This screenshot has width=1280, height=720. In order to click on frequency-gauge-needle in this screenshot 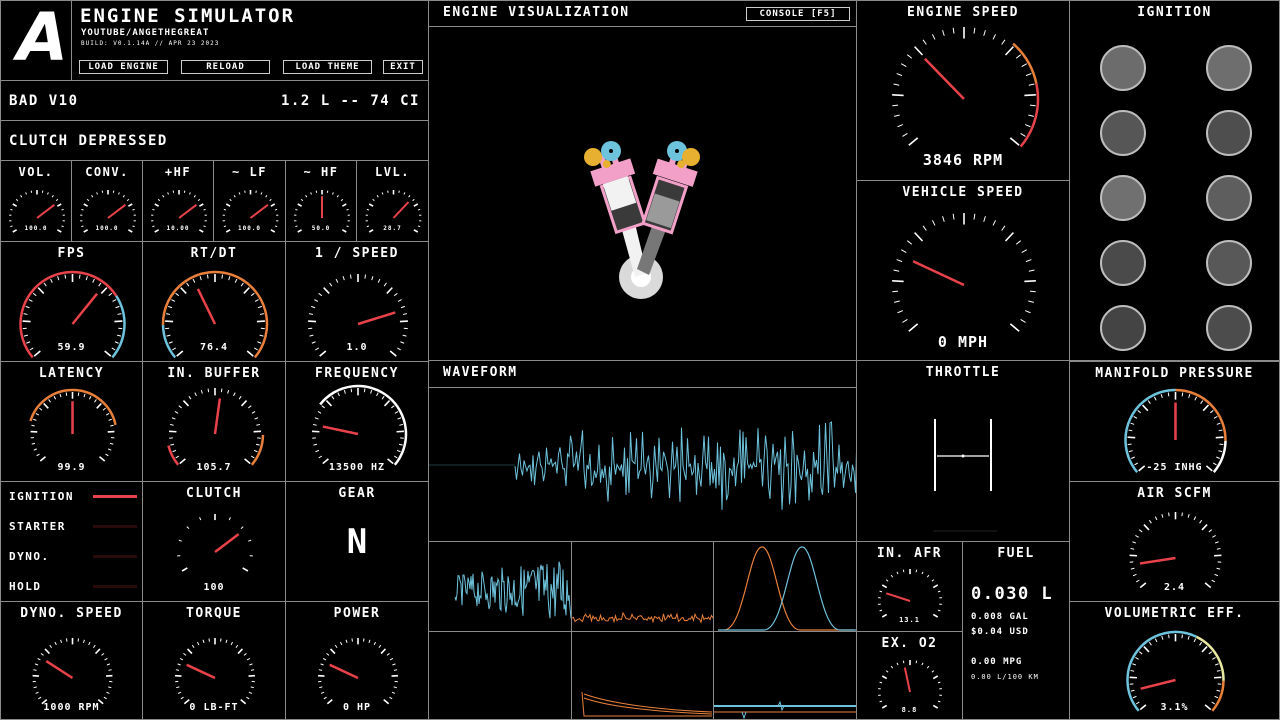, I will do `click(340, 430)`.